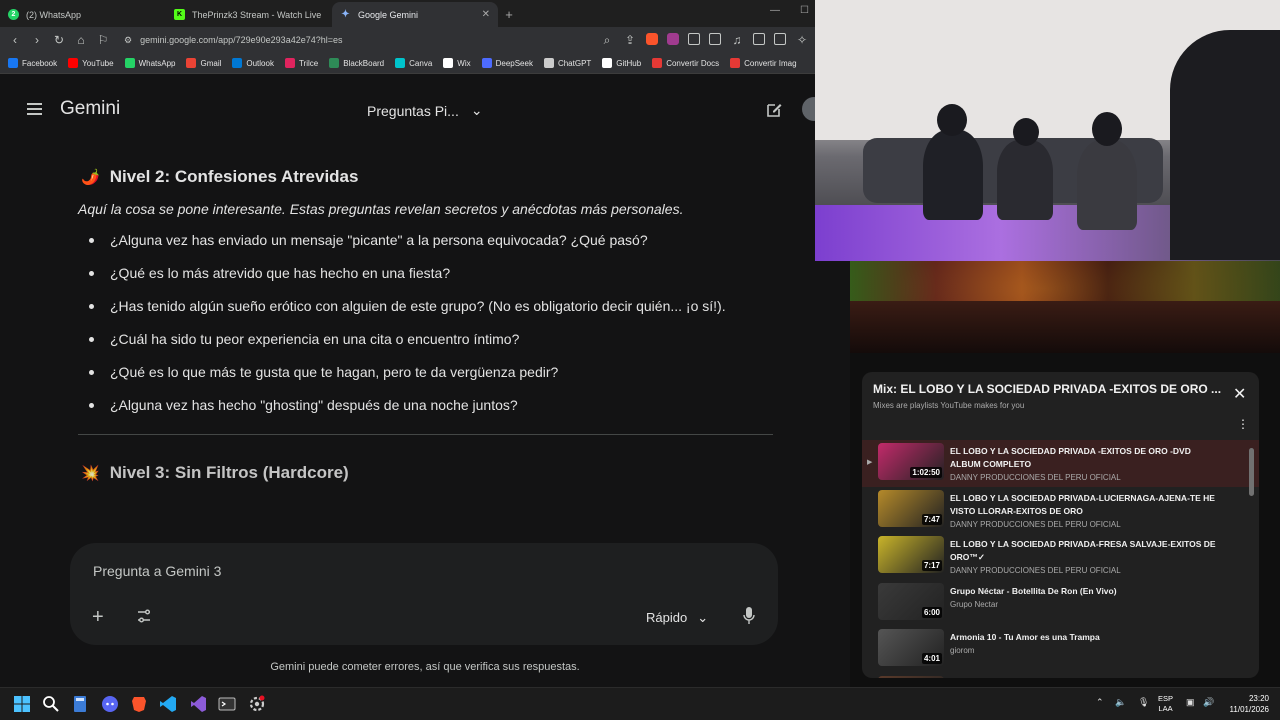  Describe the element at coordinates (424, 594) in the screenshot. I see `prompt-composer: Pregunta a Gemini 3 + Rápido ⌄` at that location.